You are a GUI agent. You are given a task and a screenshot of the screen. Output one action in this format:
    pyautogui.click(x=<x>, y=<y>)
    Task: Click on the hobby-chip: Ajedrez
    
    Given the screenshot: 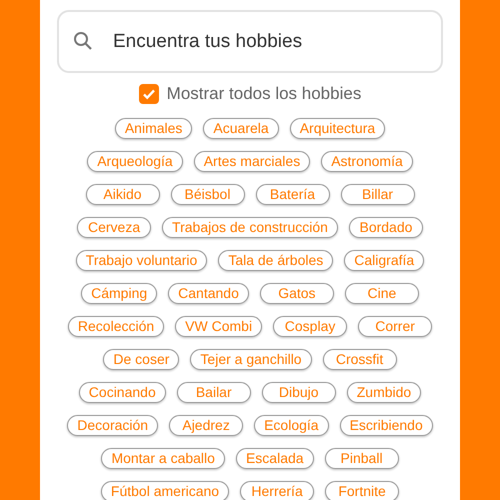 What is the action you would take?
    pyautogui.click(x=206, y=425)
    